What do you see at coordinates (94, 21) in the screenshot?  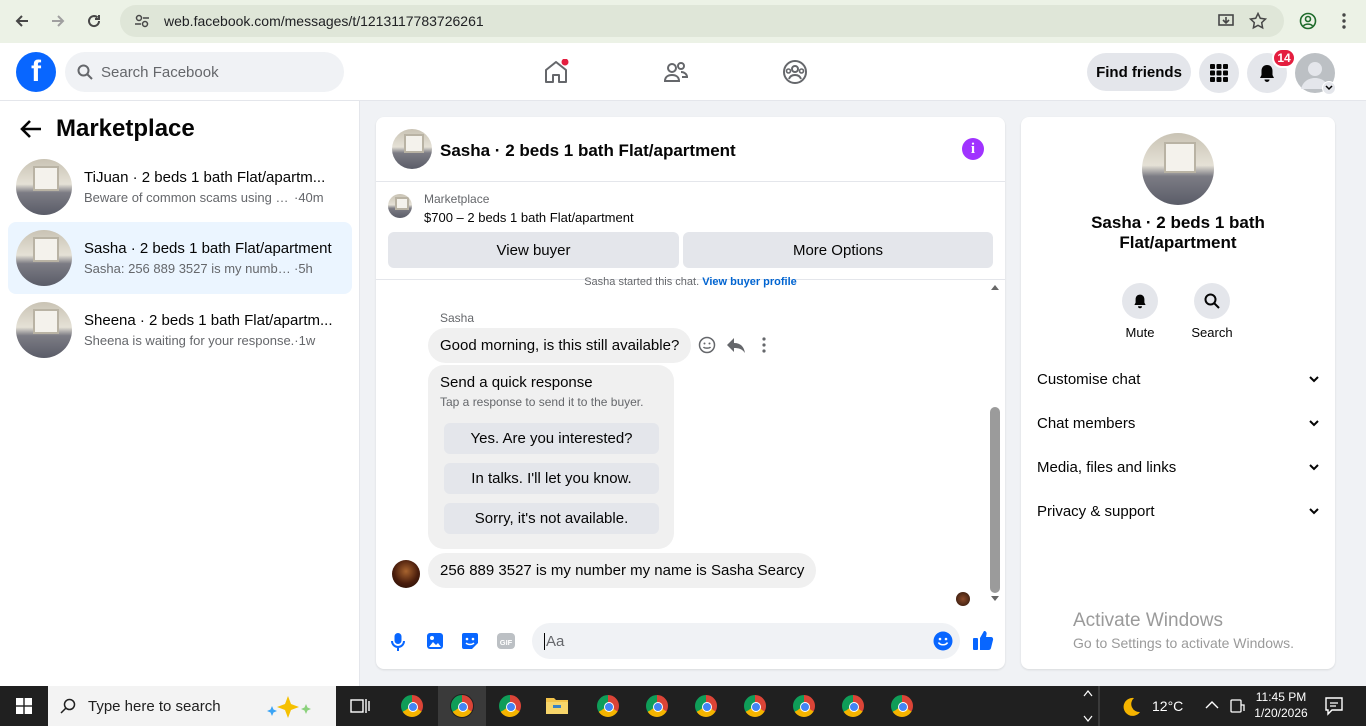 I see `reload-icon` at bounding box center [94, 21].